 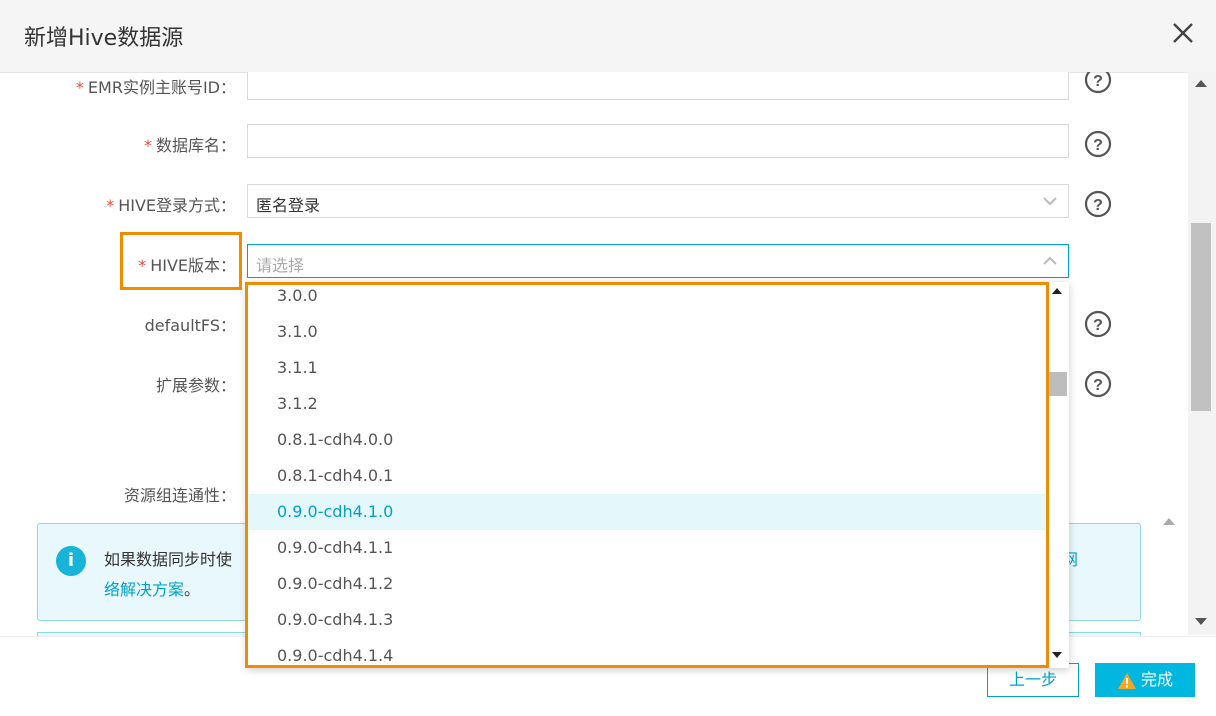 I want to click on field-label: 扩展参数：, so click(x=195, y=385).